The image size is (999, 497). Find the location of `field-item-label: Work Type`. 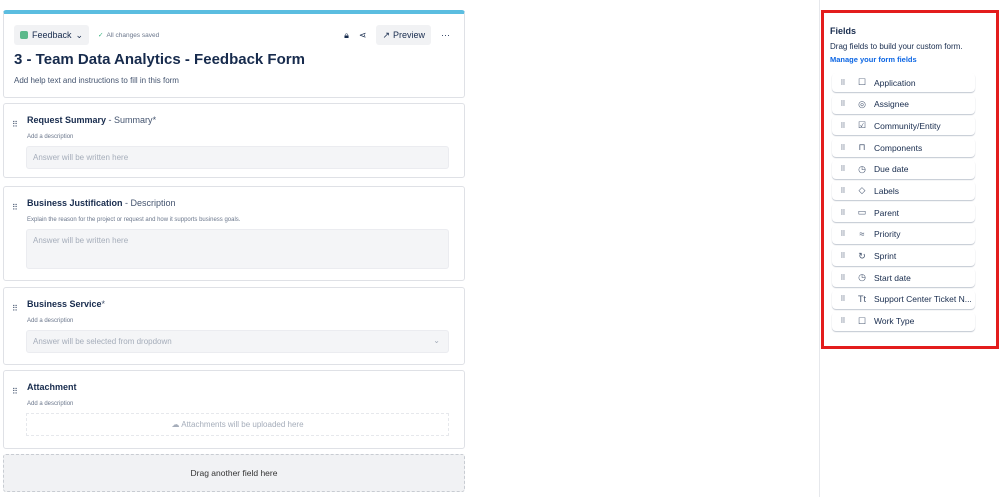

field-item-label: Work Type is located at coordinates (894, 321).